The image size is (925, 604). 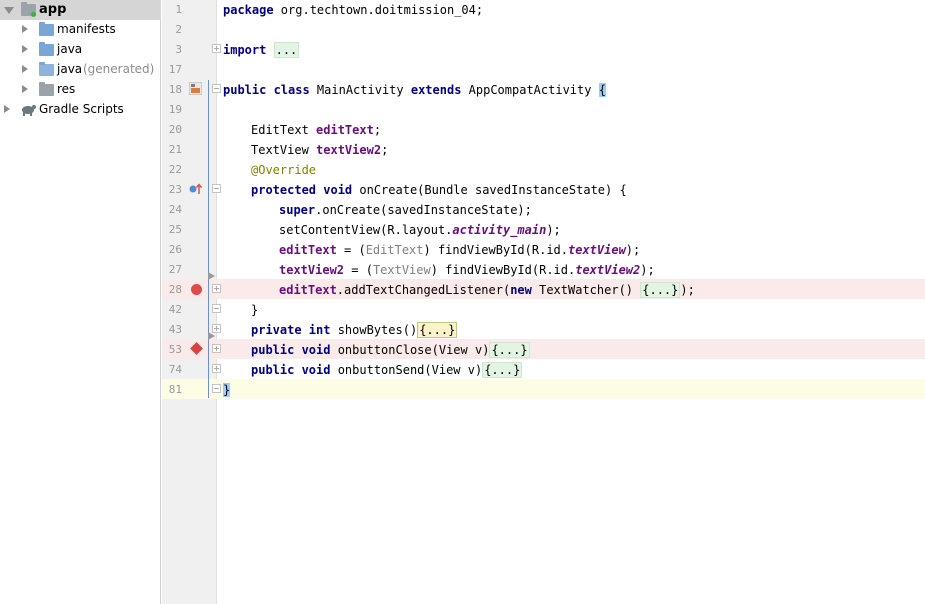 What do you see at coordinates (377, 130) in the screenshot?
I see `code-text: ;` at bounding box center [377, 130].